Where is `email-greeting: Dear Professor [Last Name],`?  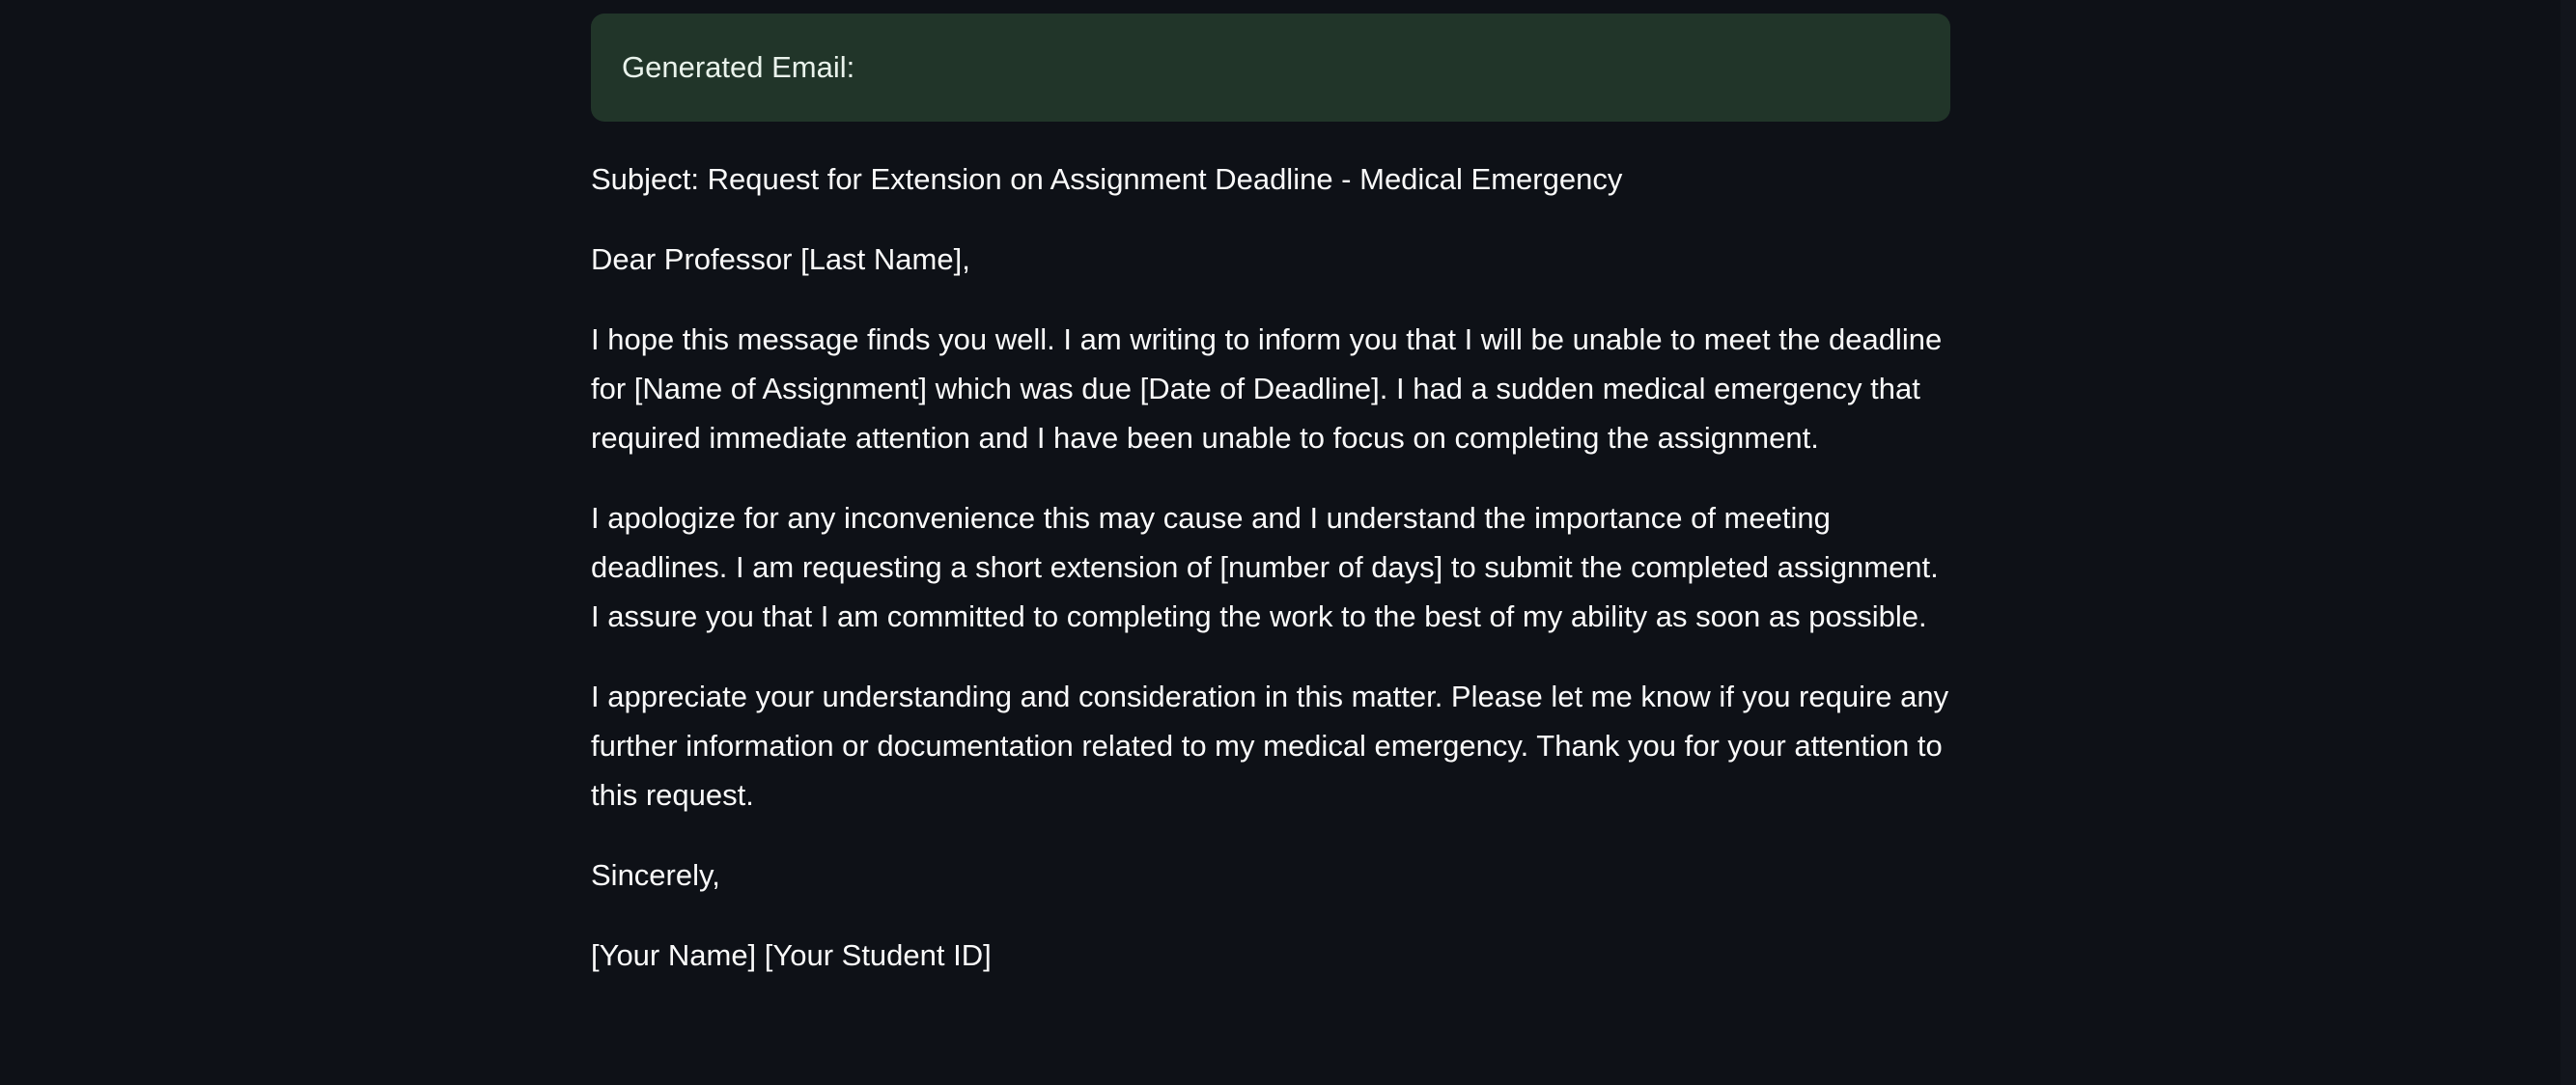 email-greeting: Dear Professor [Last Name], is located at coordinates (781, 259).